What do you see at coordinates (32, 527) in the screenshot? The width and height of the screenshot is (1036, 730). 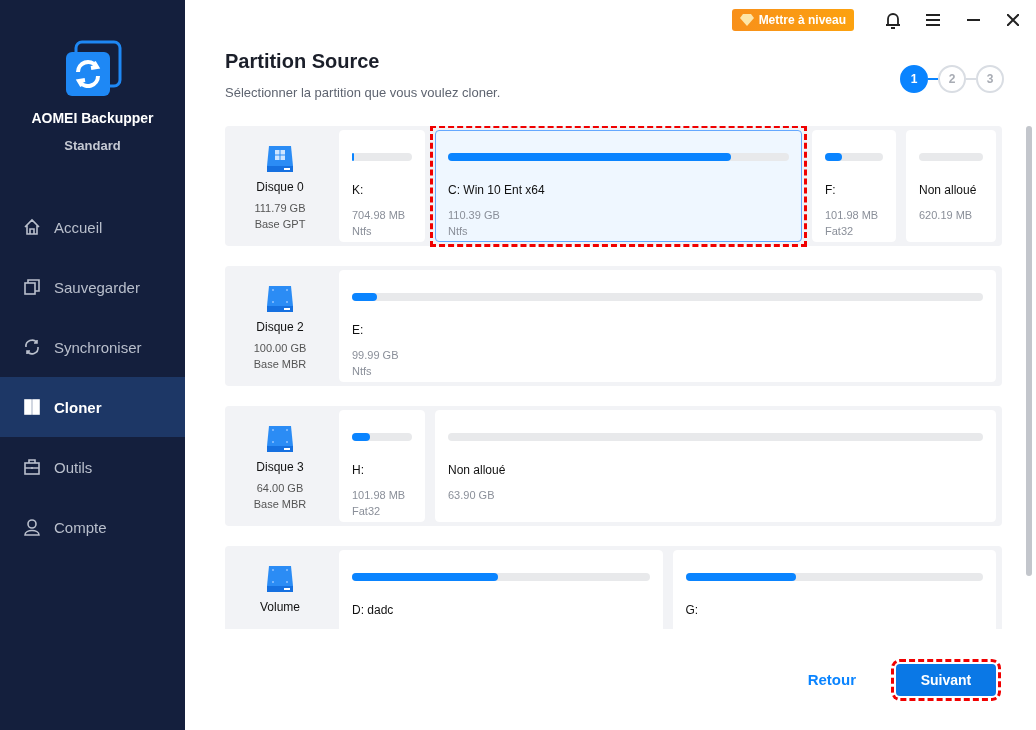 I see `user-icon` at bounding box center [32, 527].